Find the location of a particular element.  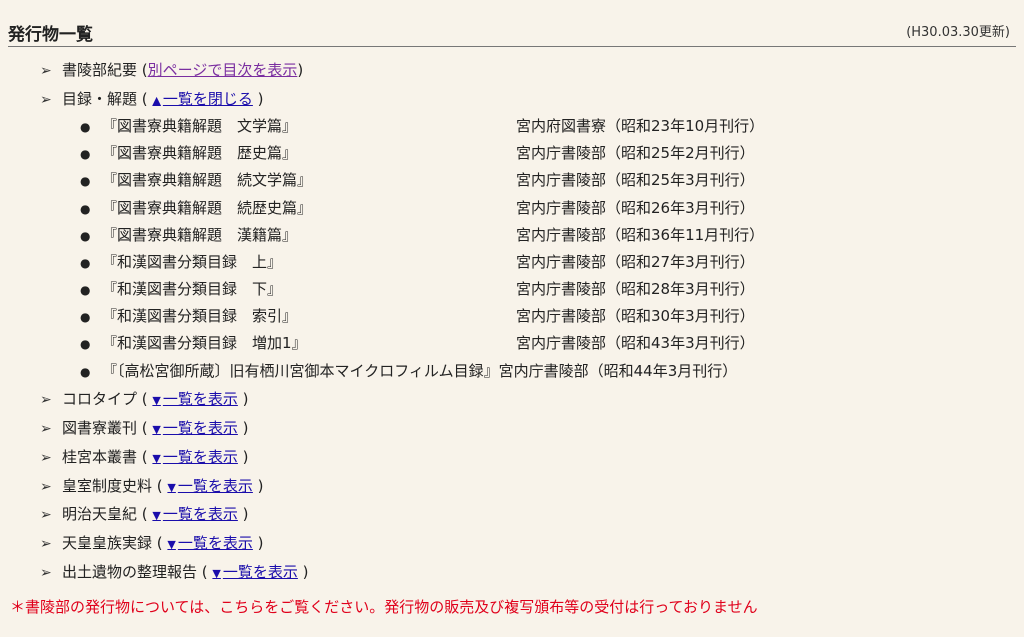

list-item: ● 『図書寮典籍解題 文学篇』 is located at coordinates (188, 126).